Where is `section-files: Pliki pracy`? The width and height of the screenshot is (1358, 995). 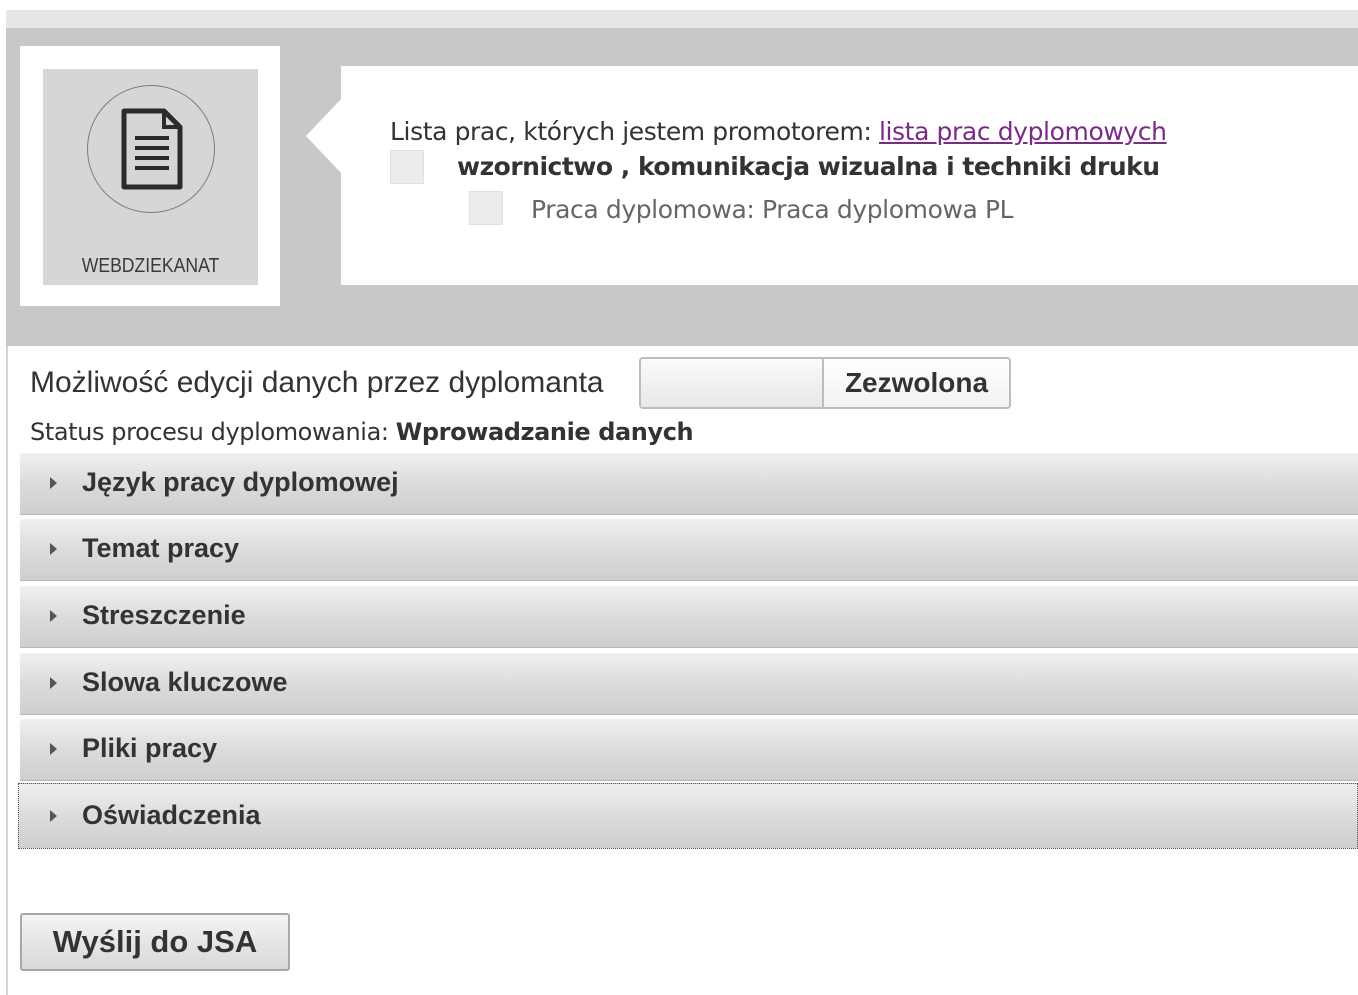 section-files: Pliki pracy is located at coordinates (689, 750).